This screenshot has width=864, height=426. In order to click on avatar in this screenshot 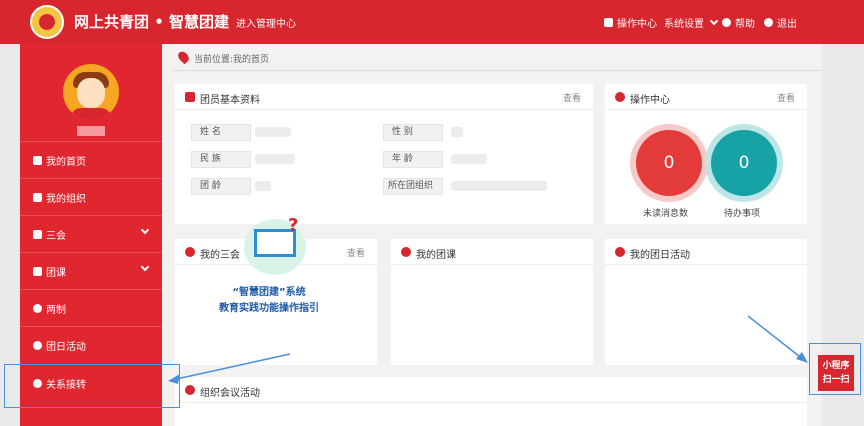, I will do `click(91, 92)`.